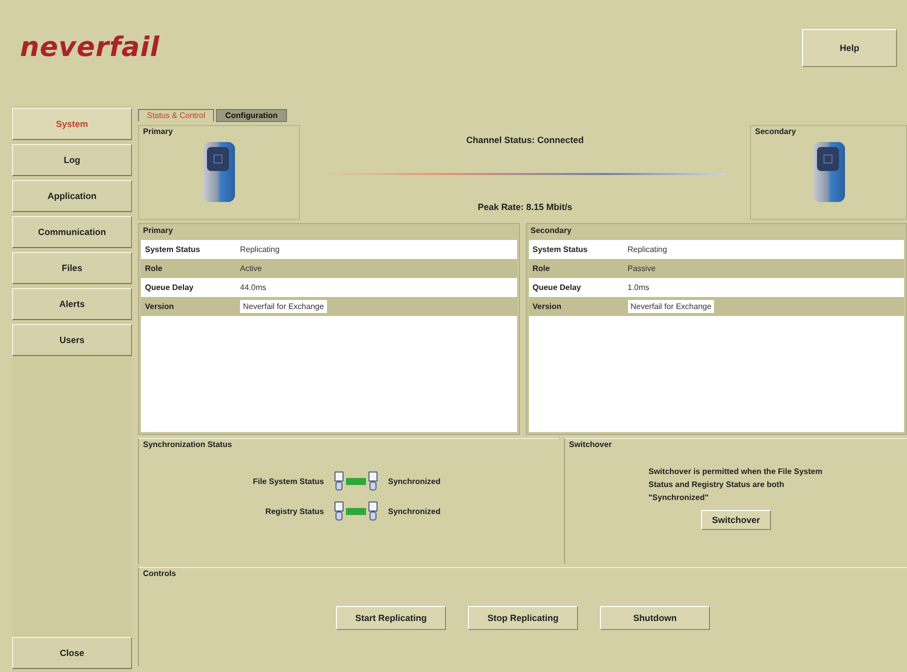 The width and height of the screenshot is (907, 672). I want to click on control-button: Start Replicating, so click(391, 618).